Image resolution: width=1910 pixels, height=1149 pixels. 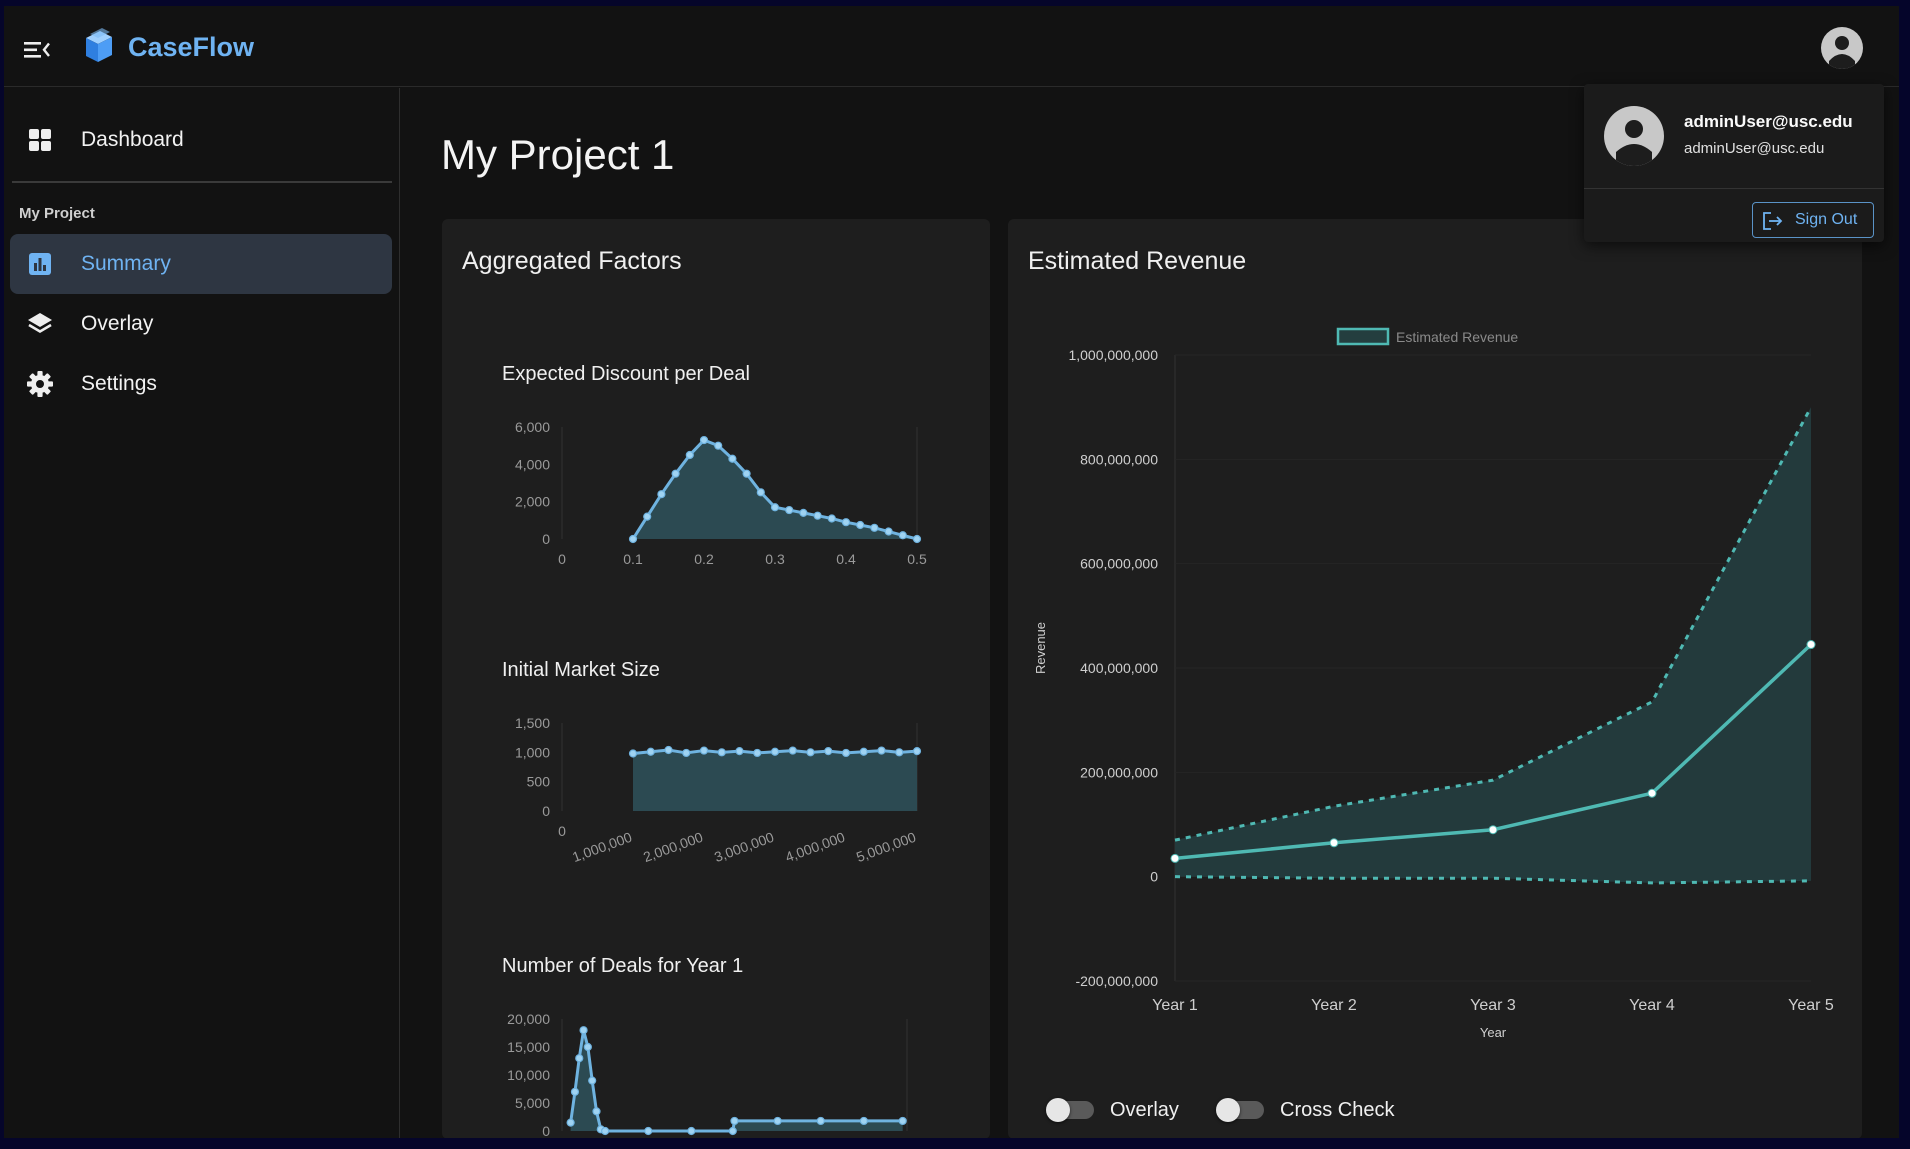 What do you see at coordinates (744, 847) in the screenshot?
I see `x-tick-label: 3,000,000` at bounding box center [744, 847].